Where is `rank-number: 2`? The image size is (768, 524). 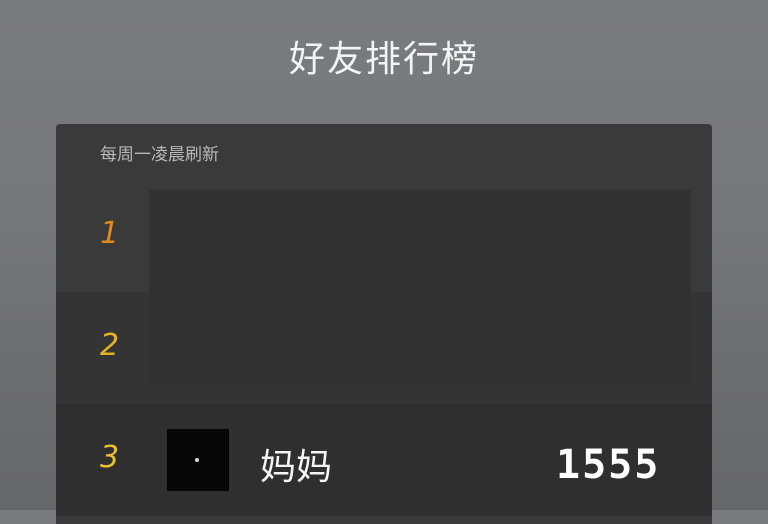 rank-number: 2 is located at coordinates (110, 345).